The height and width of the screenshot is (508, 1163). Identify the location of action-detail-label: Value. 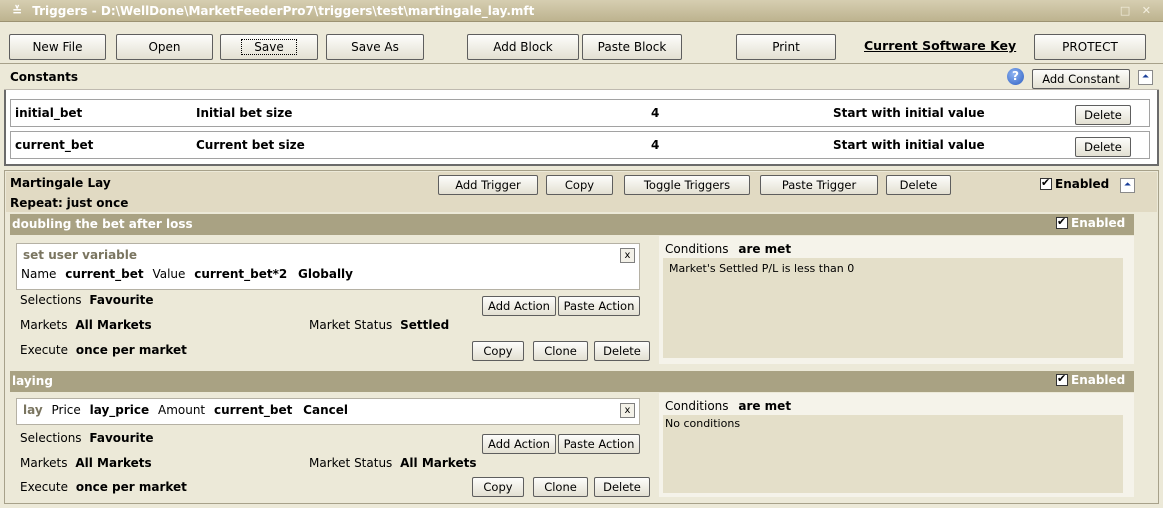
(169, 274).